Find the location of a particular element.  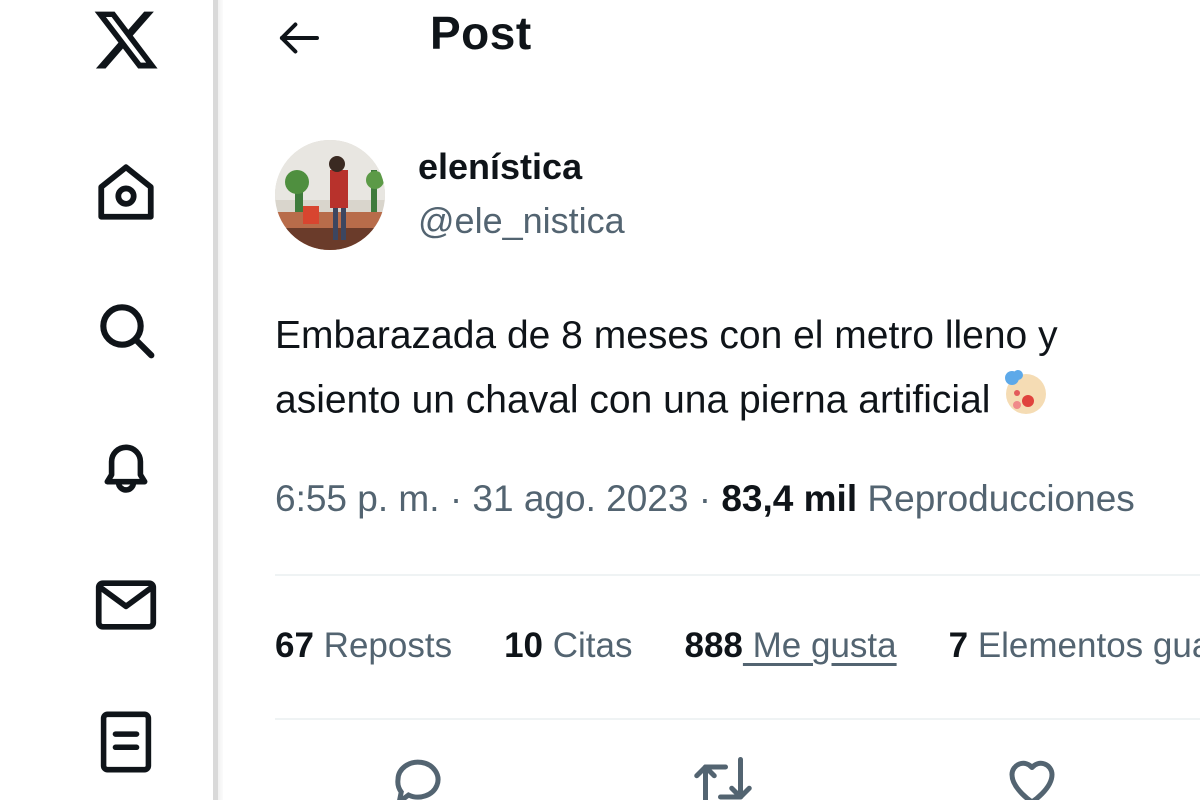

list-icon is located at coordinates (126, 742).